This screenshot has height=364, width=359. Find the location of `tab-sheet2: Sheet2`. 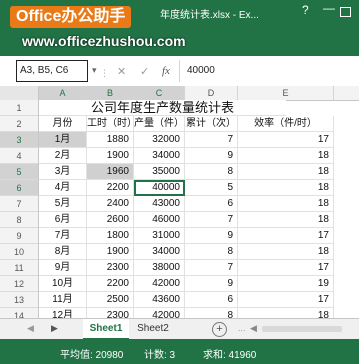

tab-sheet2: Sheet2 is located at coordinates (153, 328).